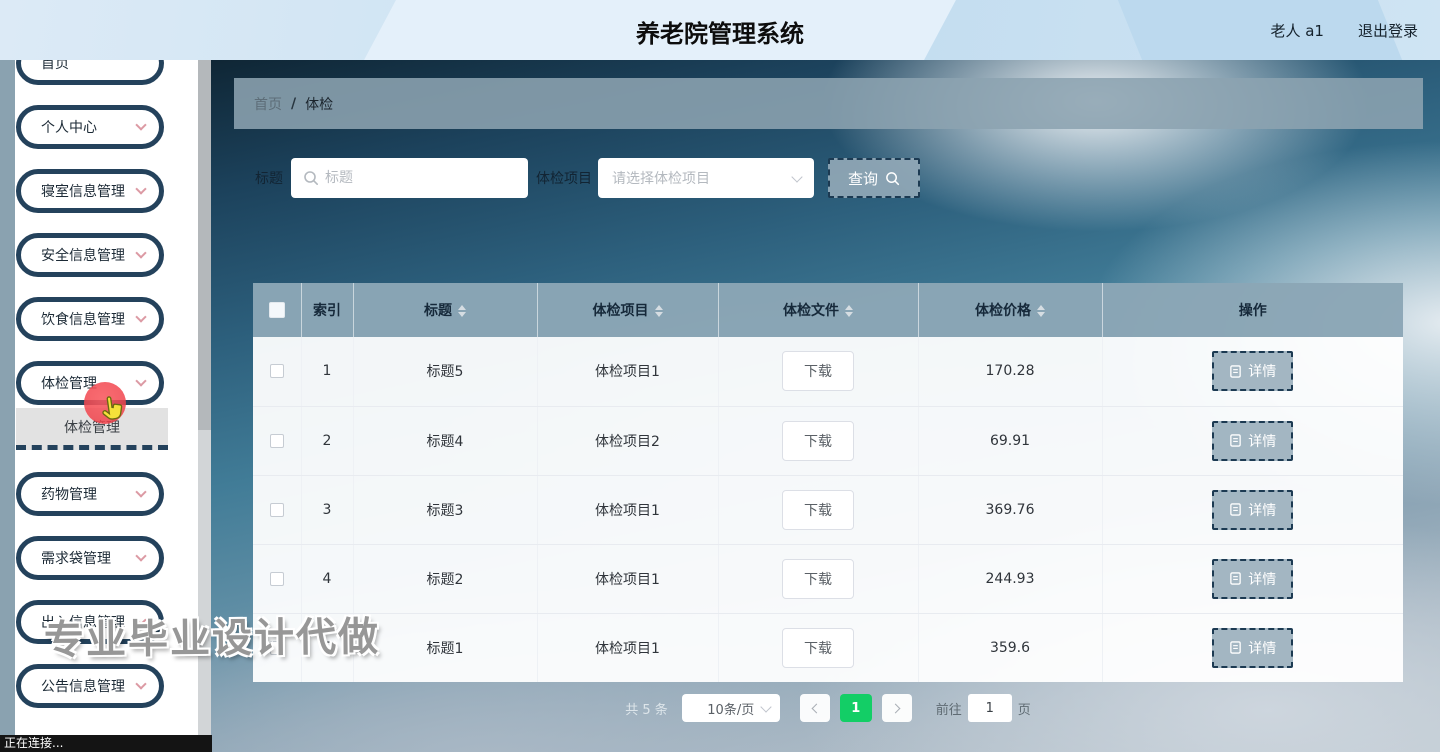 The width and height of the screenshot is (1440, 752). Describe the element at coordinates (1010, 510) in the screenshot. I see `cell-price: 369.76` at that location.